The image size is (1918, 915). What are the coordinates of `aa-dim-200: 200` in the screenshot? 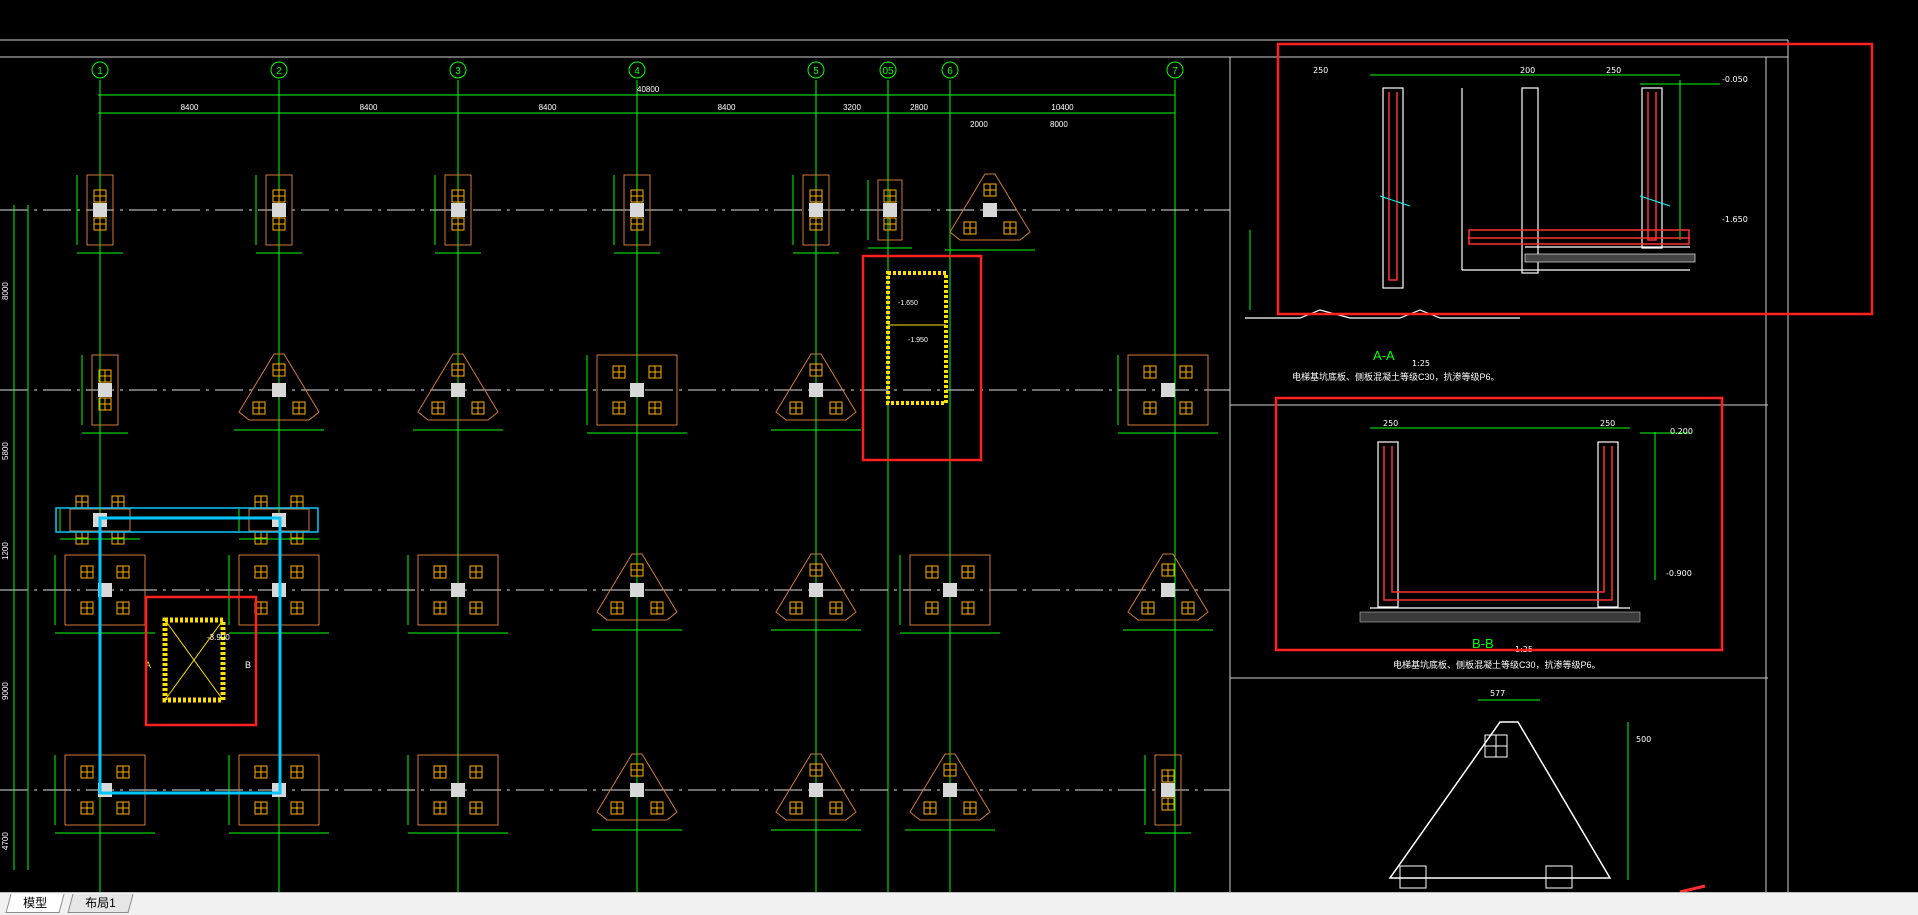 It's located at (1527, 70).